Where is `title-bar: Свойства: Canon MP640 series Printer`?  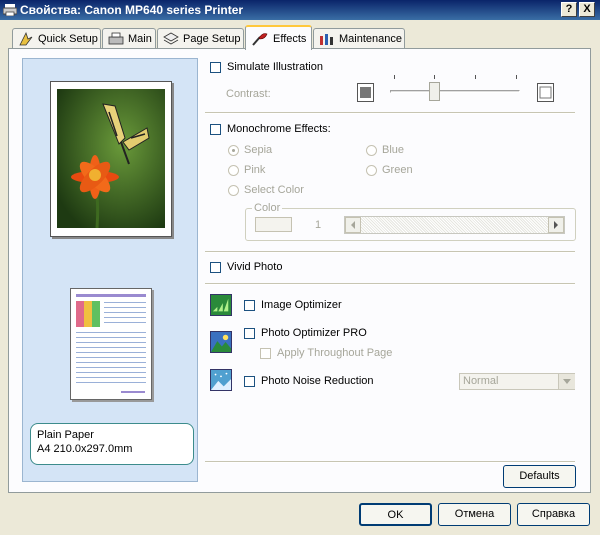 title-bar: Свойства: Canon MP640 series Printer is located at coordinates (300, 10).